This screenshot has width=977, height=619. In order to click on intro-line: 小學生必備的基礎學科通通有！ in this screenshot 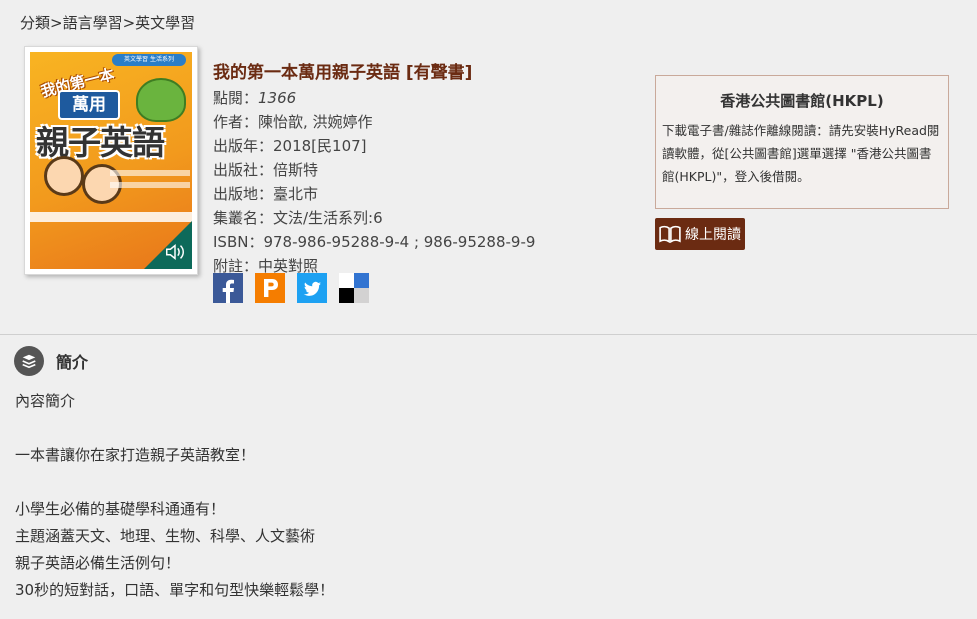, I will do `click(120, 509)`.